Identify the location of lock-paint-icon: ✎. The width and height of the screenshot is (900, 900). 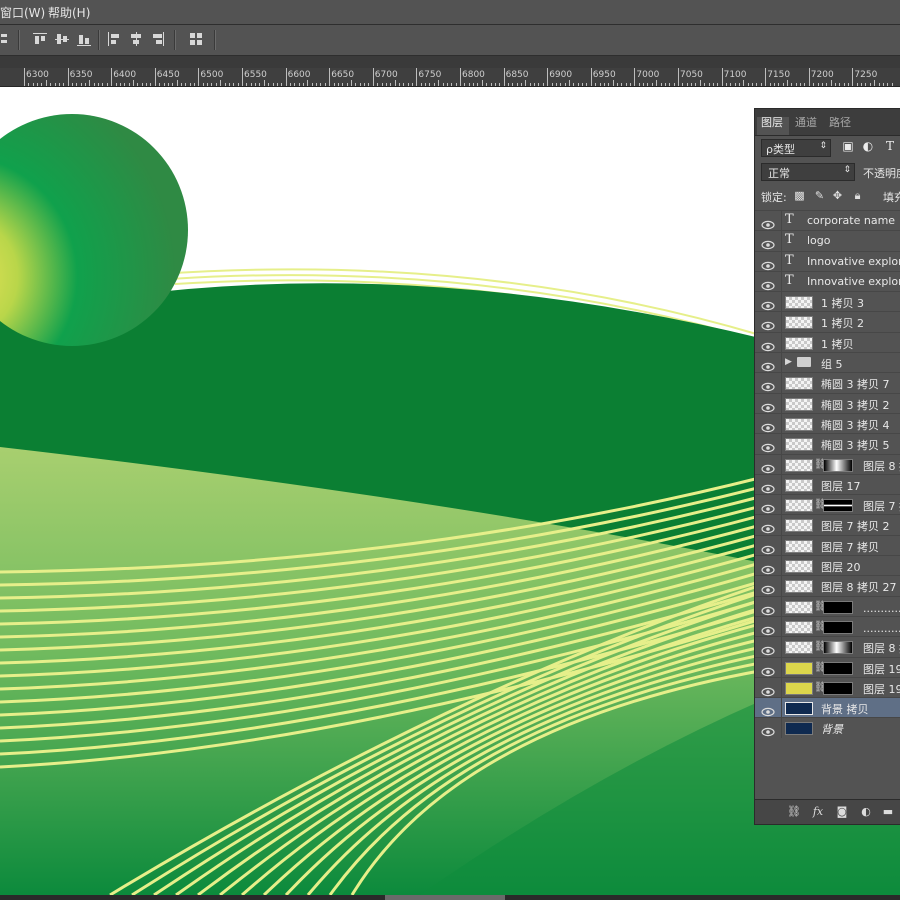
(819, 195).